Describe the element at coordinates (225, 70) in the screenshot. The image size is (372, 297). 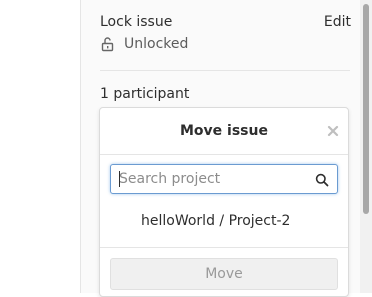
I see `sidebar-divider` at that location.